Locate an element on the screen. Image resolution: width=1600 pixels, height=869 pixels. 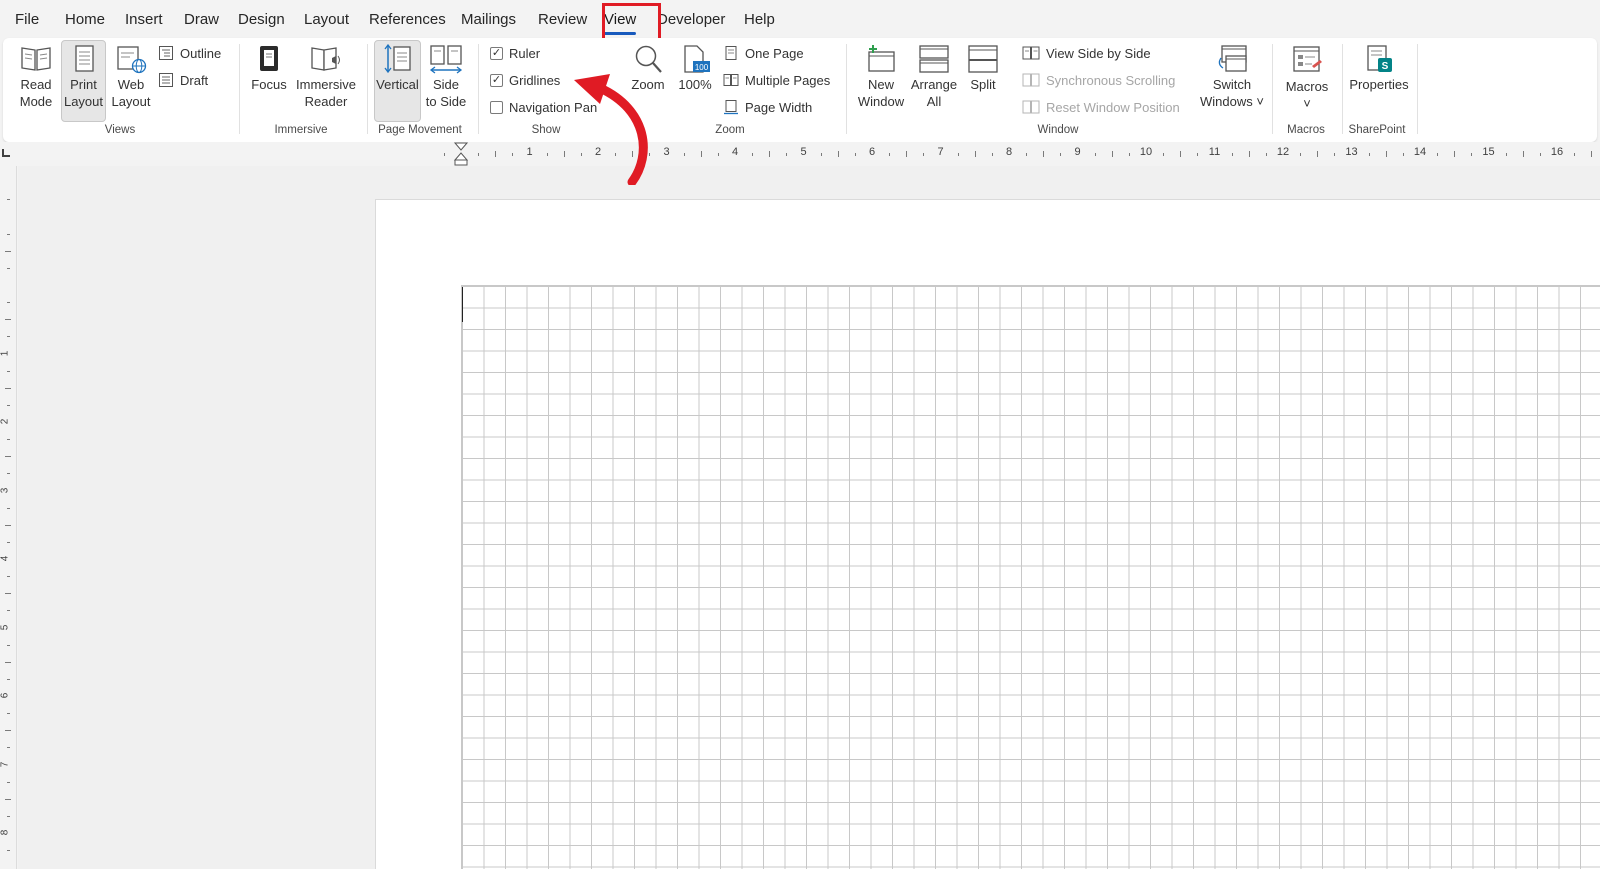
outline-icon is located at coordinates (166, 53).